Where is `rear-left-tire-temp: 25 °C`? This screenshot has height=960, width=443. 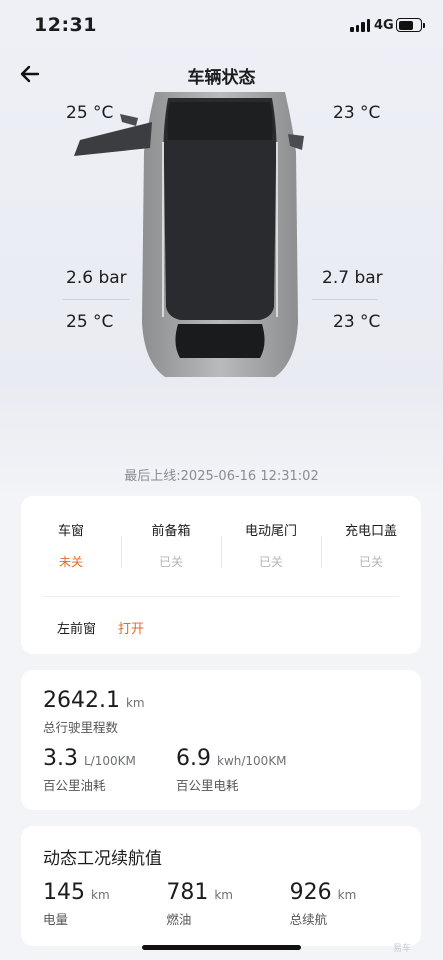
rear-left-tire-temp: 25 °C is located at coordinates (90, 322).